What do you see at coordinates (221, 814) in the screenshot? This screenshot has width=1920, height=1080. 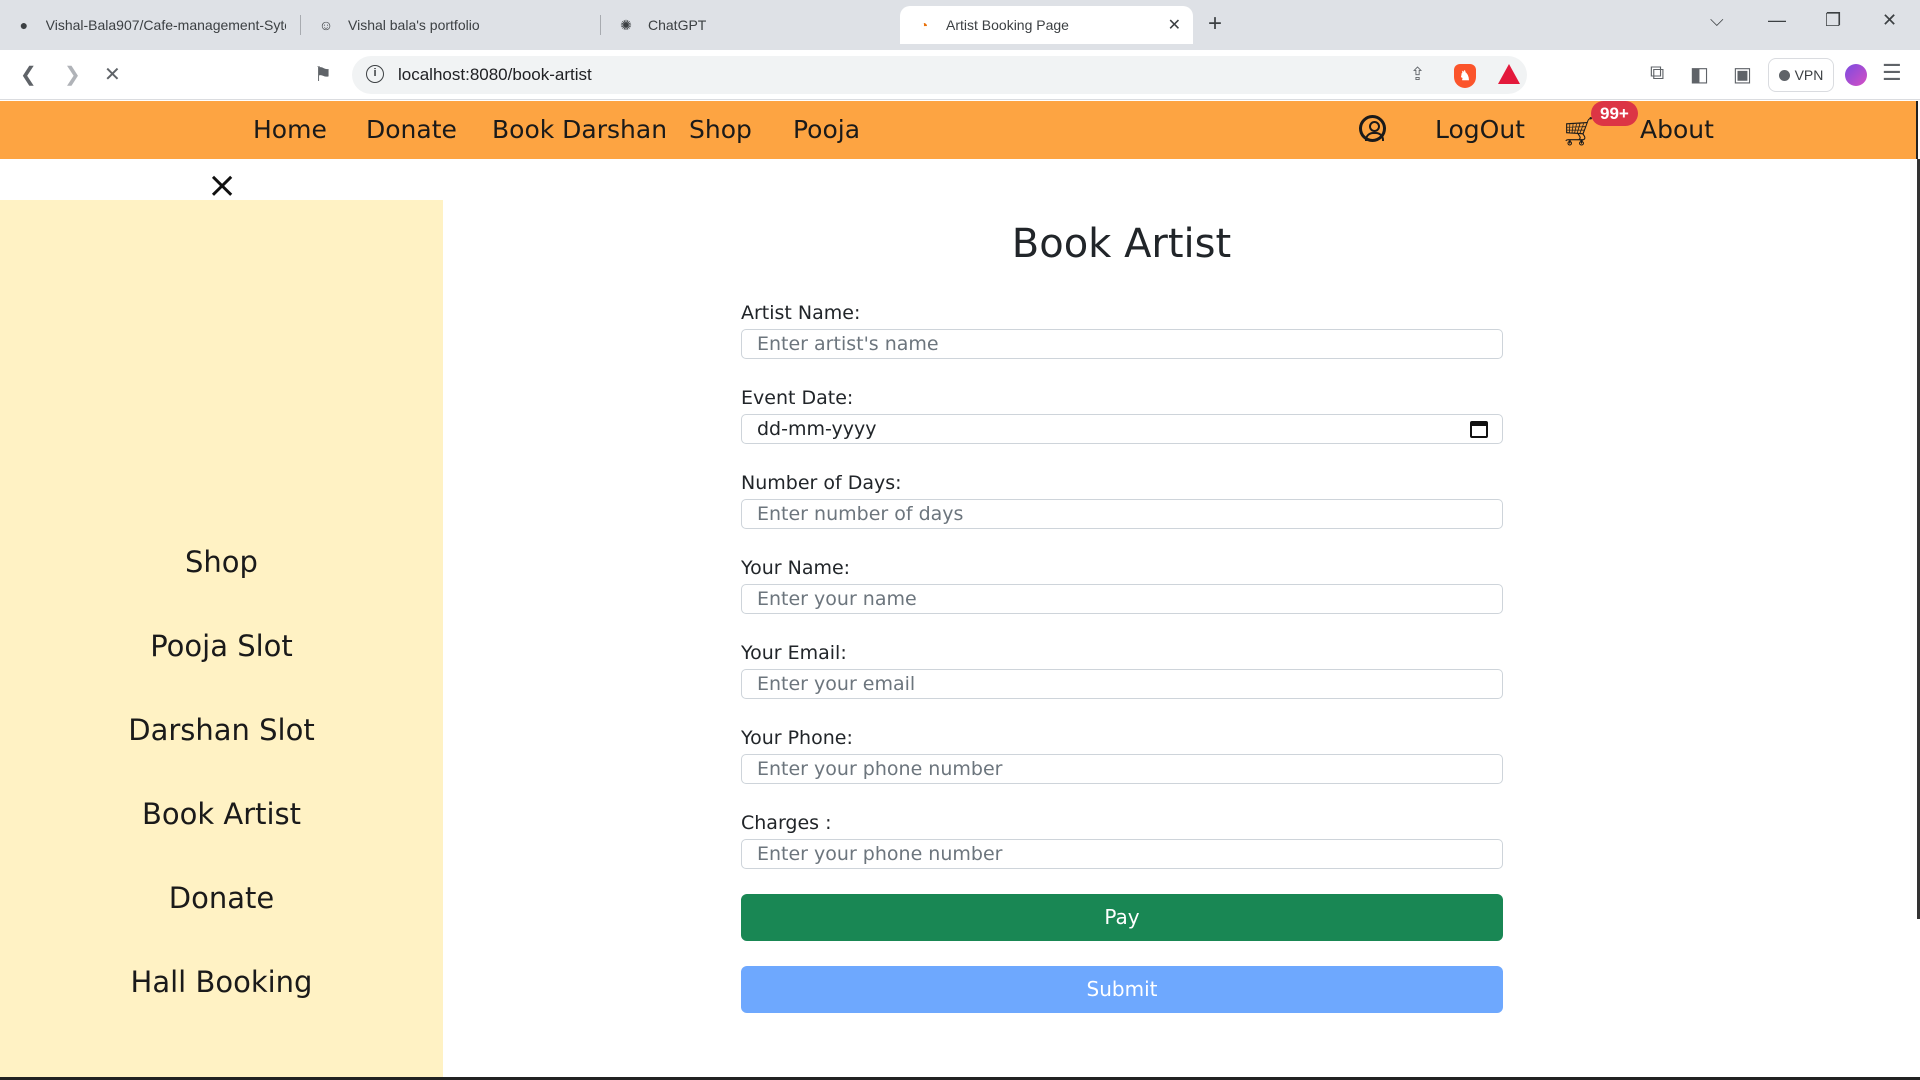 I see `sidebar-item-book-artist: Book Artist` at bounding box center [221, 814].